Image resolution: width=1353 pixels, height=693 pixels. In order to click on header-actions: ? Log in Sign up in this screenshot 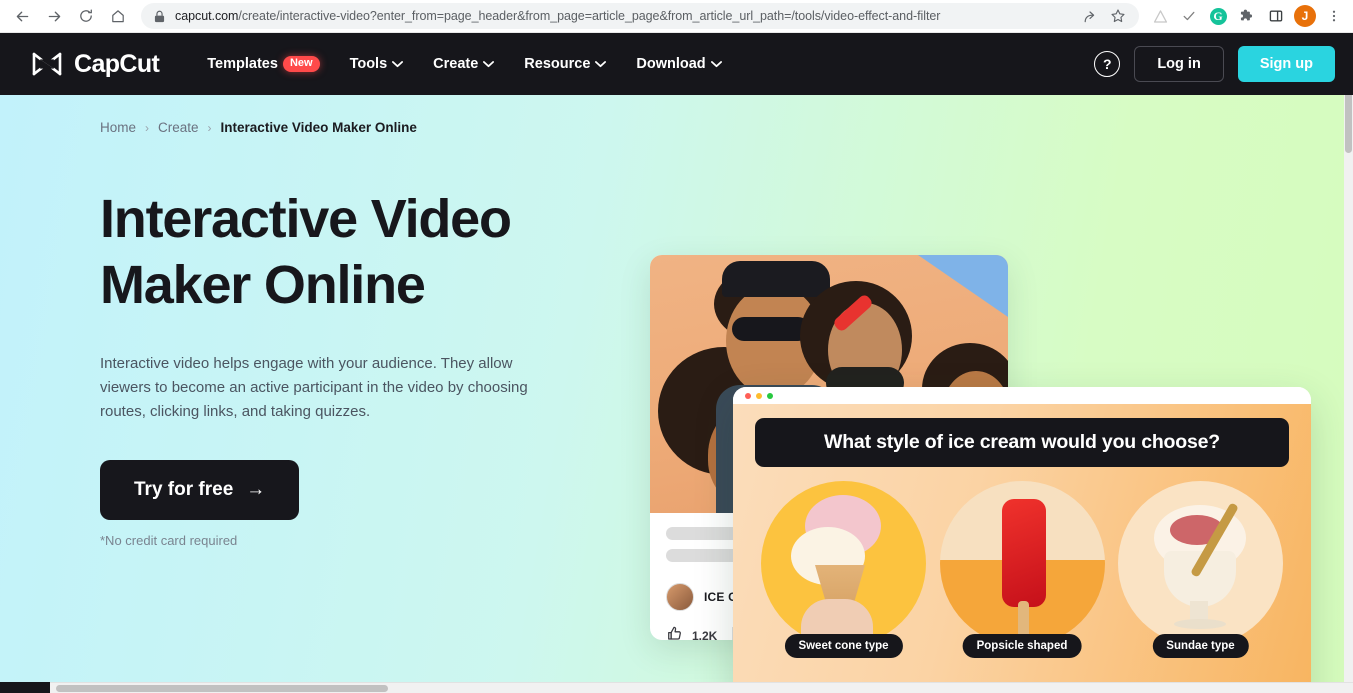, I will do `click(1214, 64)`.